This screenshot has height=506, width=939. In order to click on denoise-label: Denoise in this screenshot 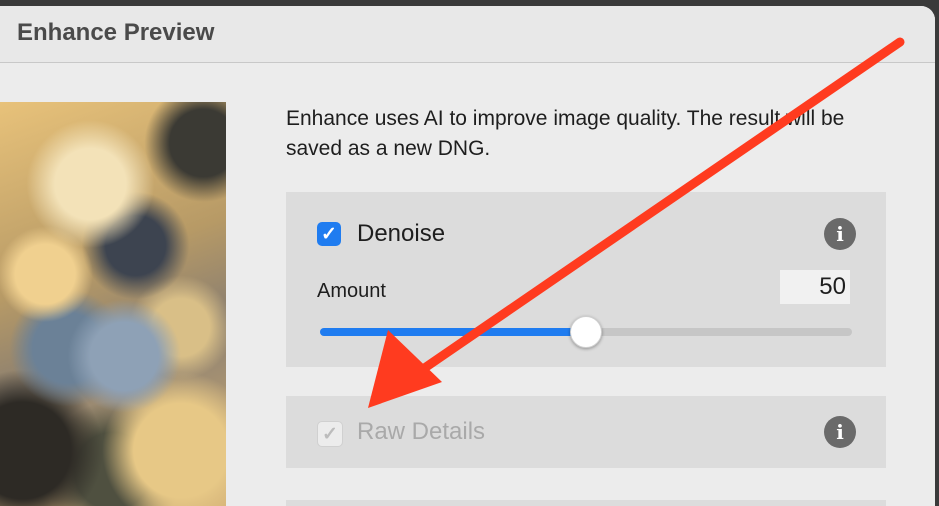, I will do `click(401, 233)`.